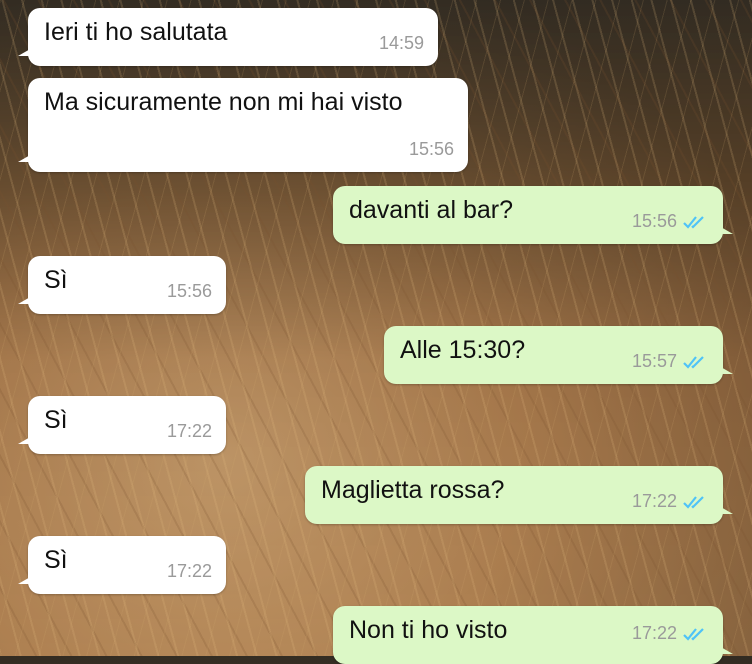 The height and width of the screenshot is (664, 752). I want to click on message-meta: 15:56, so click(670, 221).